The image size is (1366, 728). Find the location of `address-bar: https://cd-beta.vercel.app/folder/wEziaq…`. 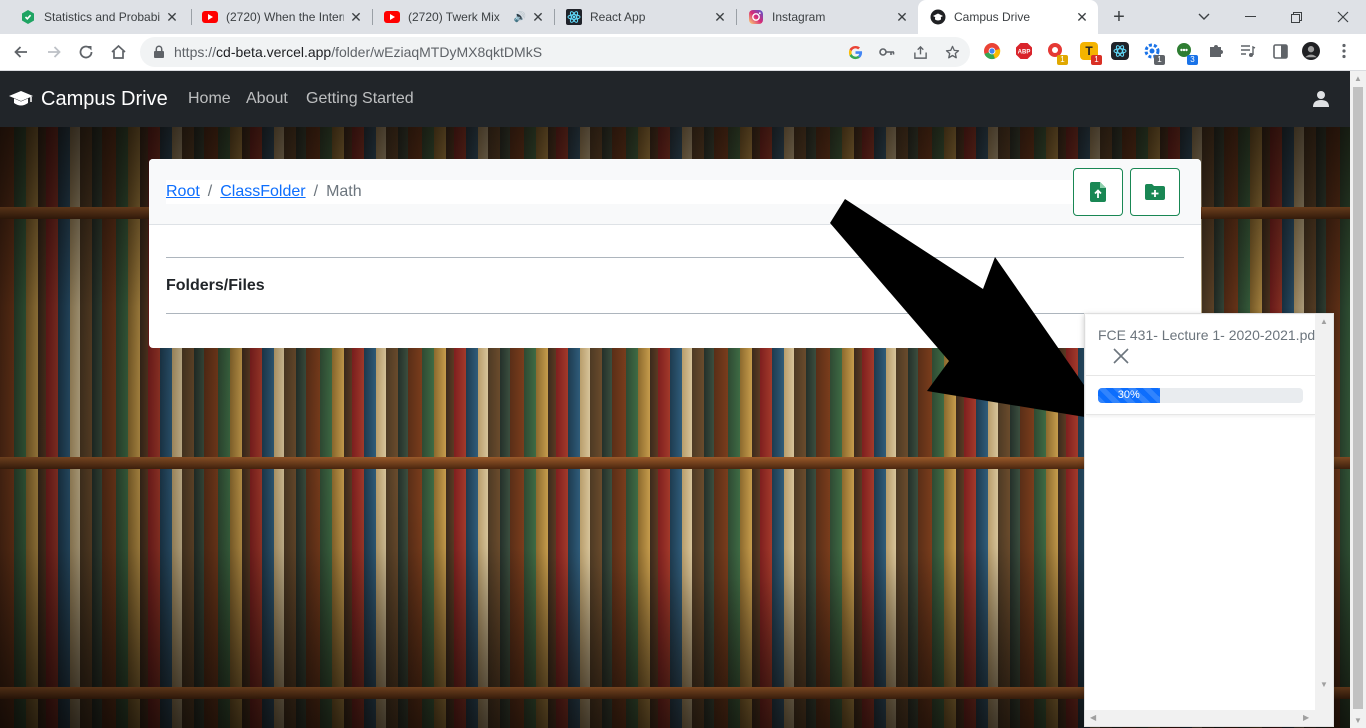

address-bar: https://cd-beta.vercel.app/folder/wEziaq… is located at coordinates (555, 52).